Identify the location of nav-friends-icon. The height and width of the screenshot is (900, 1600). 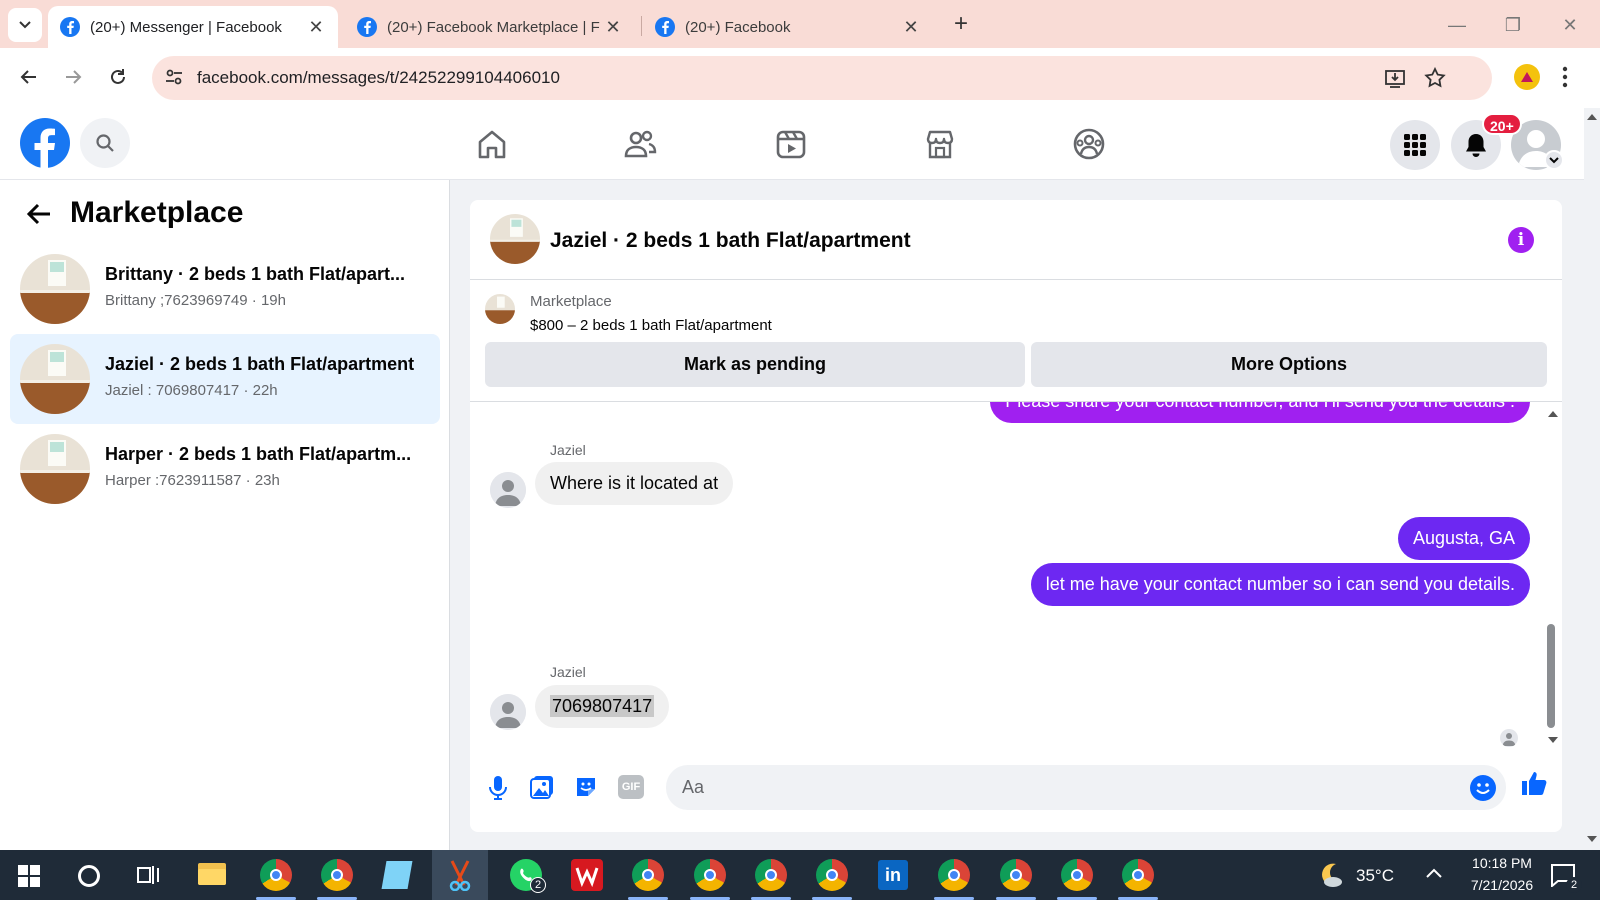
(640, 144).